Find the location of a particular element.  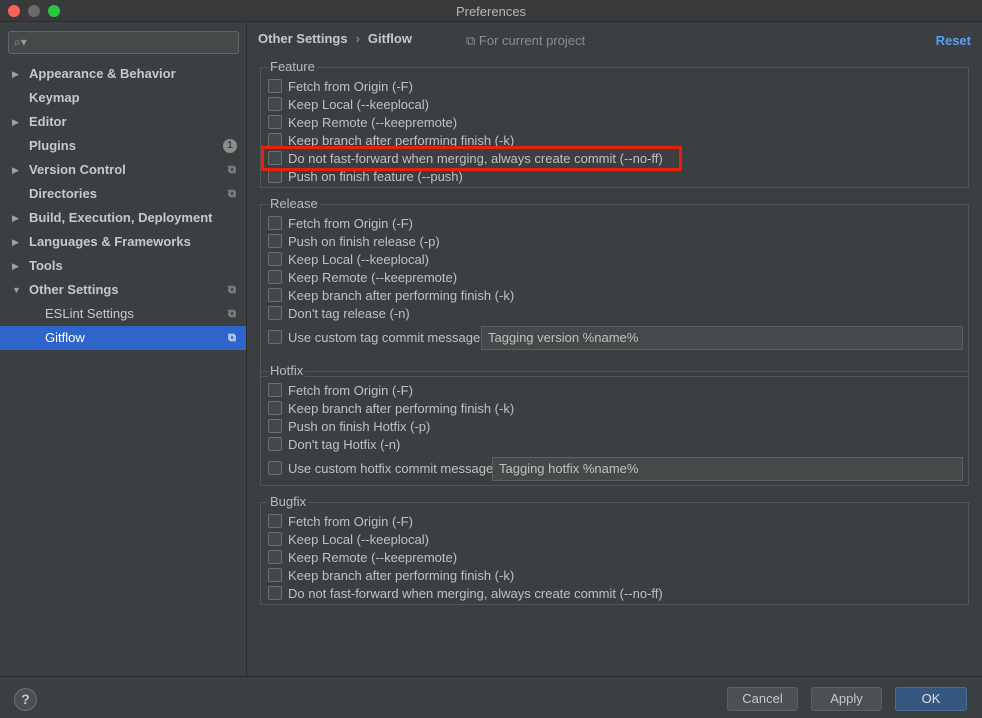

ok-button: OK is located at coordinates (931, 699).